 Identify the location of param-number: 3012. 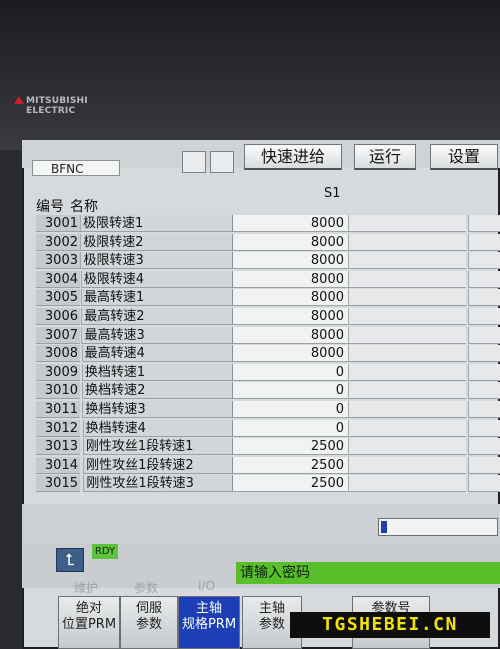
(58, 428).